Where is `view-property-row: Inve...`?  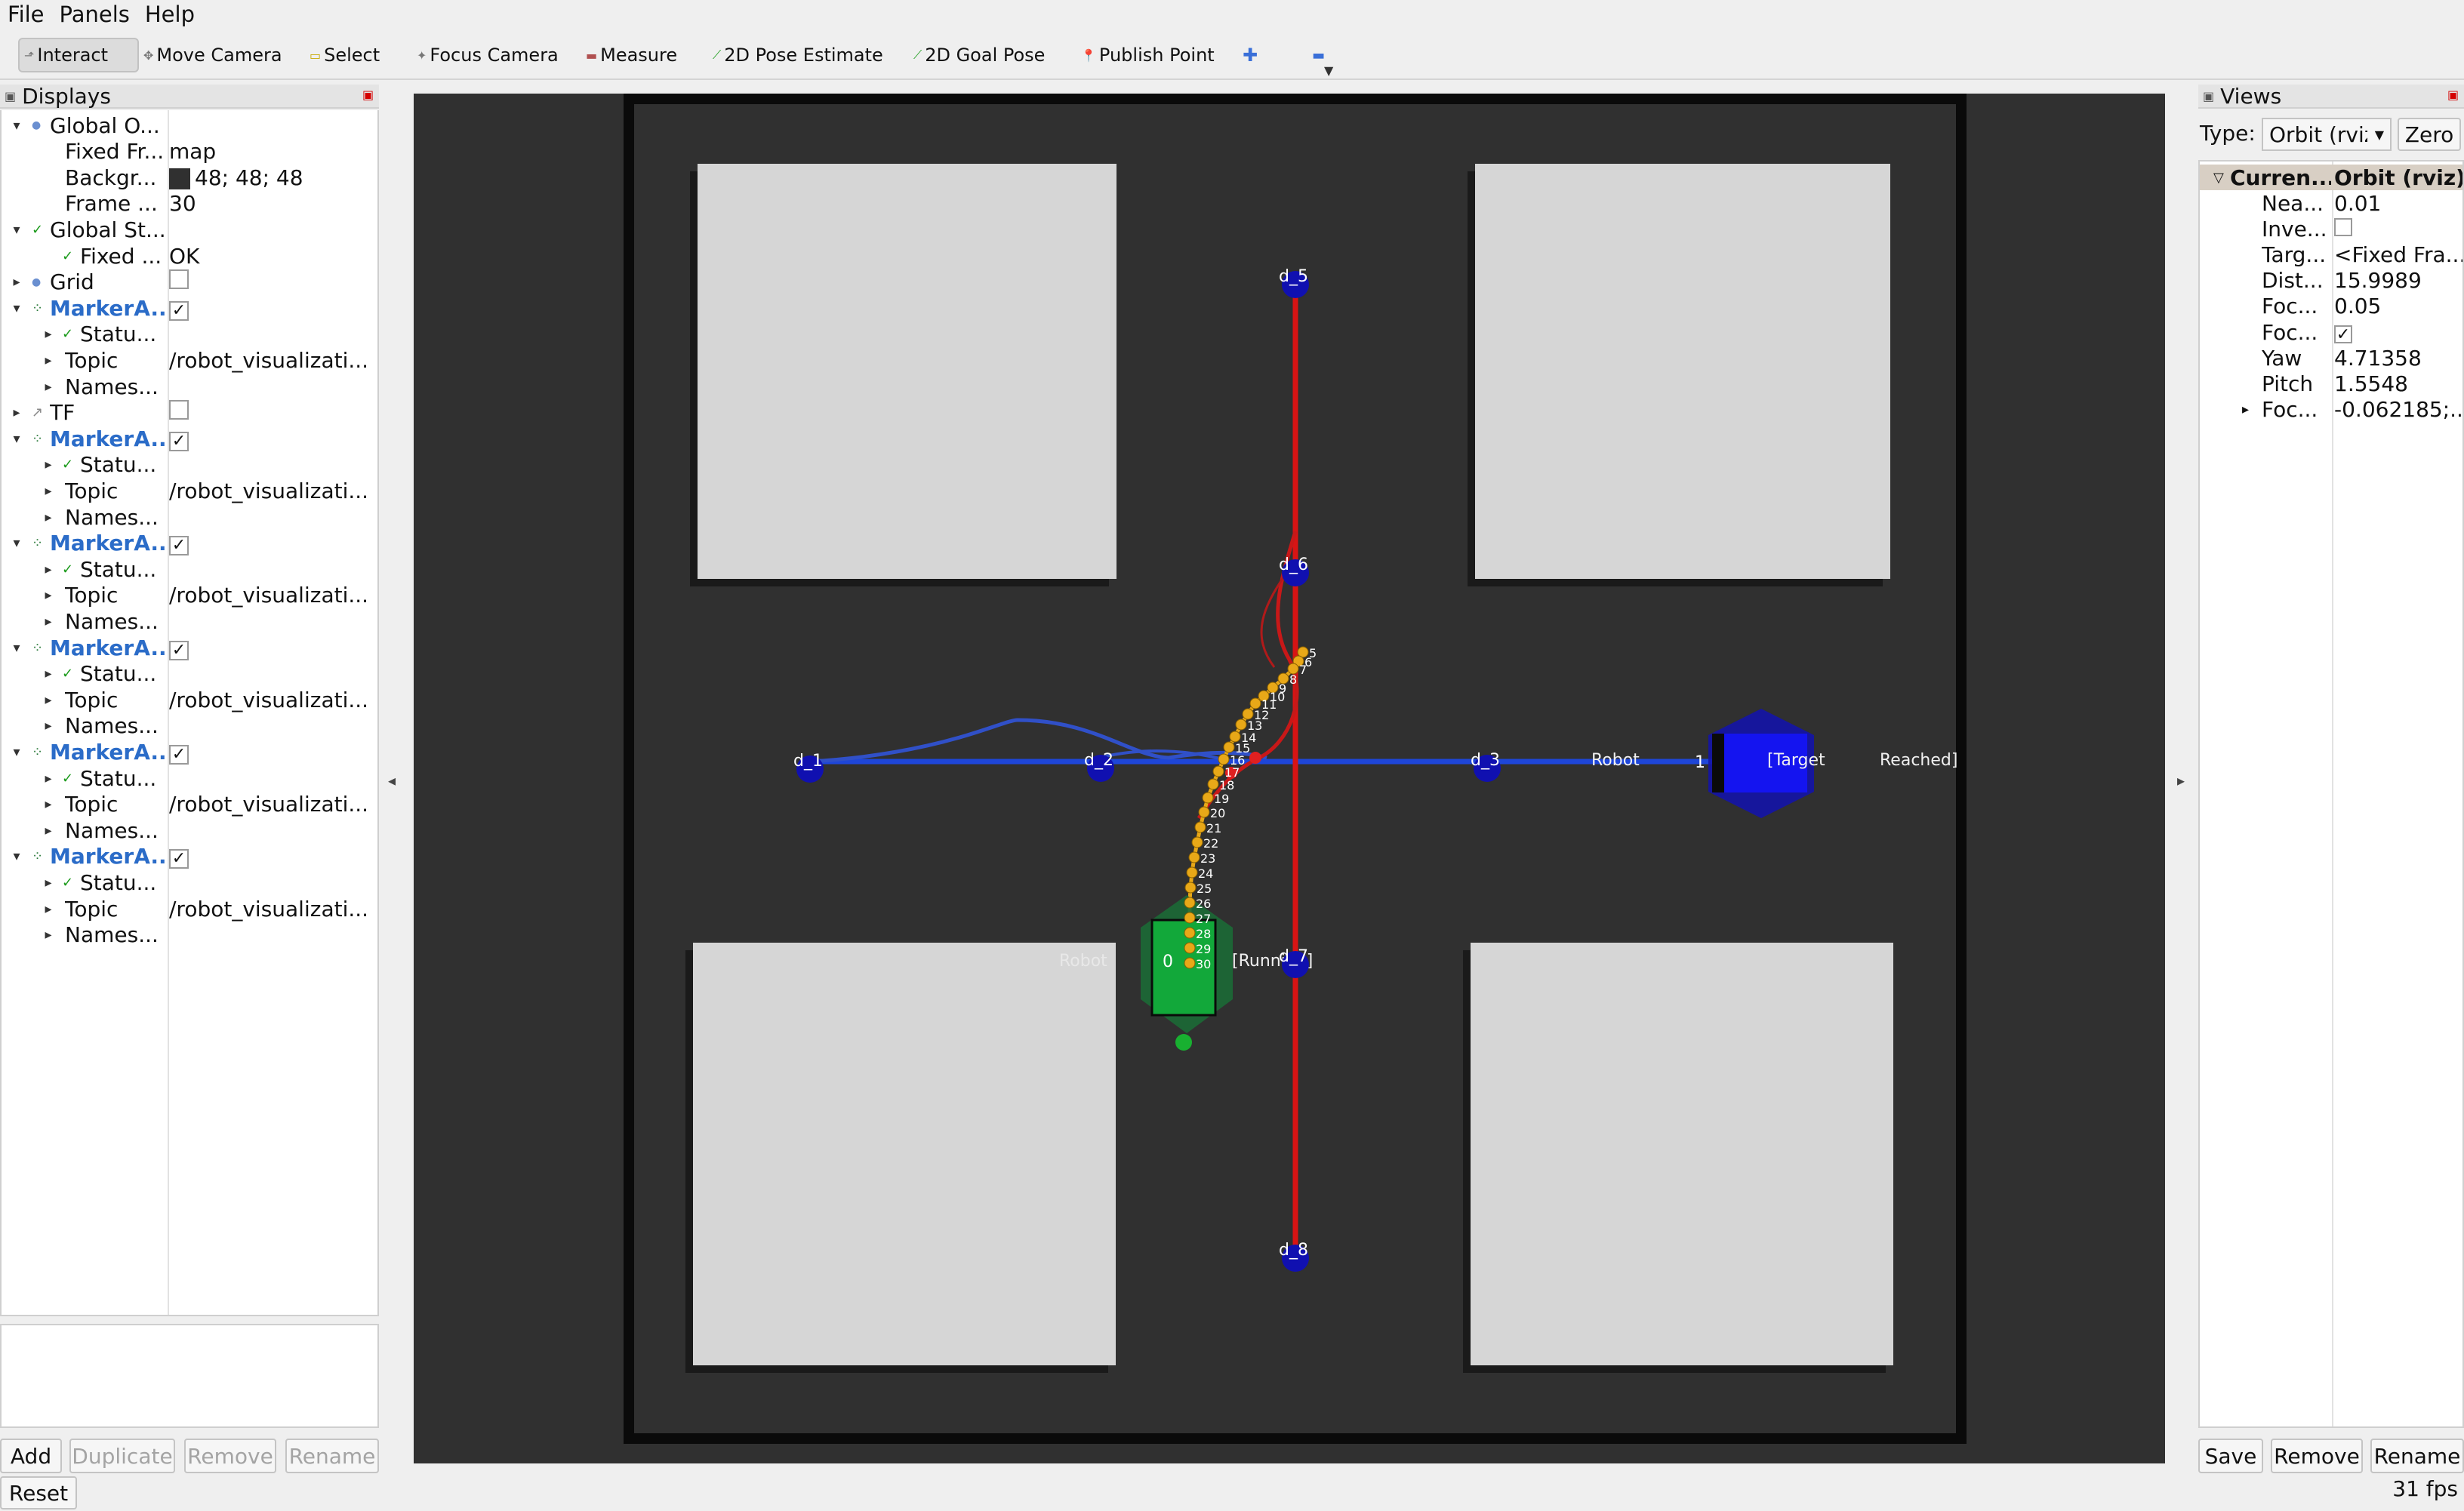
view-property-row: Inve... is located at coordinates (2331, 229).